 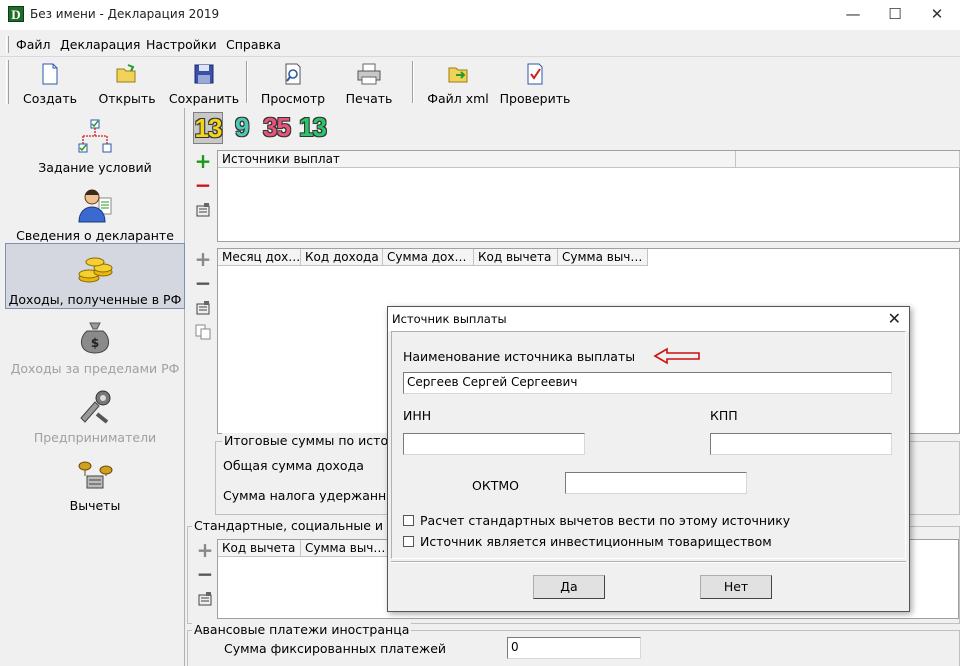 I want to click on total-income-label: Общая сумма дохода, so click(x=293, y=465).